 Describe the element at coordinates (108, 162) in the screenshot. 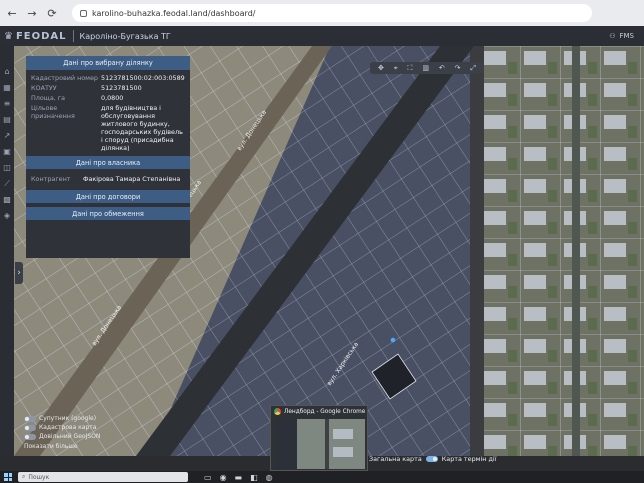

I see `owner-section-header: Дані про власника` at that location.